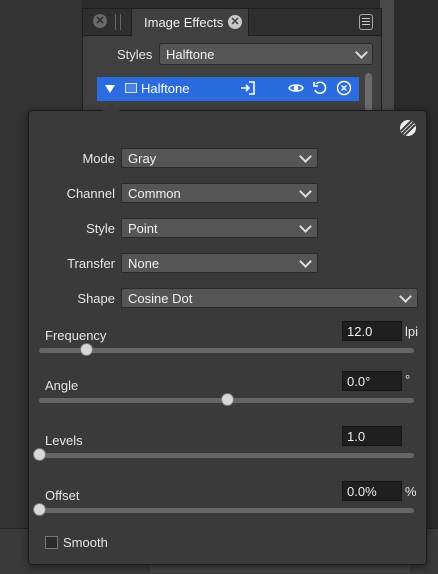 The image size is (438, 574). What do you see at coordinates (111, 106) in the screenshot?
I see `popover-arrow` at bounding box center [111, 106].